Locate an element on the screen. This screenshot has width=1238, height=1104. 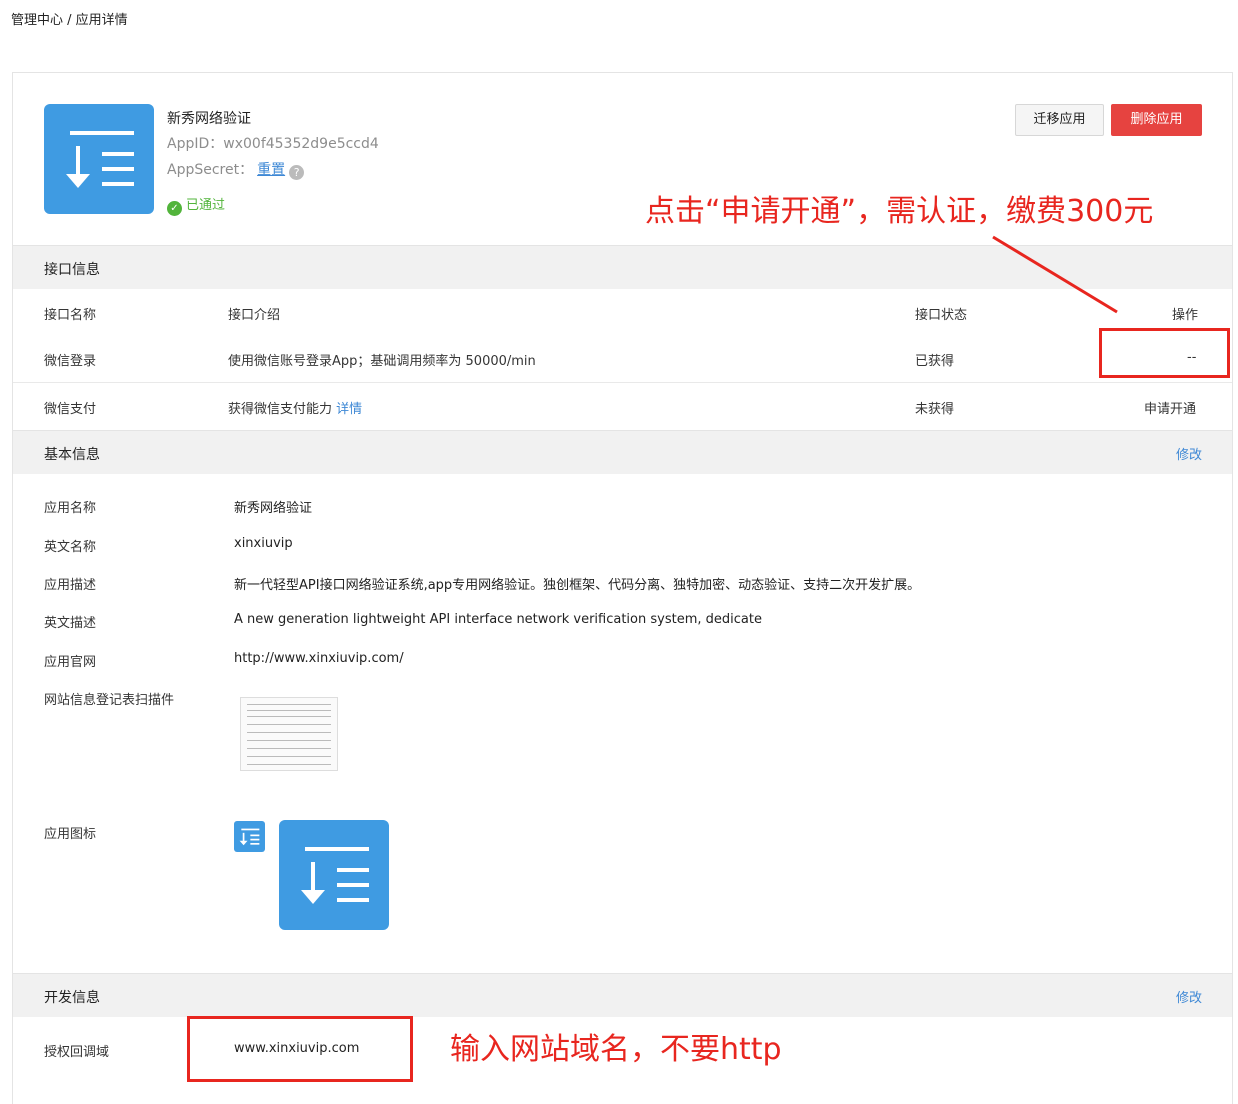
annotation-arrow is located at coordinates (1055, 274).